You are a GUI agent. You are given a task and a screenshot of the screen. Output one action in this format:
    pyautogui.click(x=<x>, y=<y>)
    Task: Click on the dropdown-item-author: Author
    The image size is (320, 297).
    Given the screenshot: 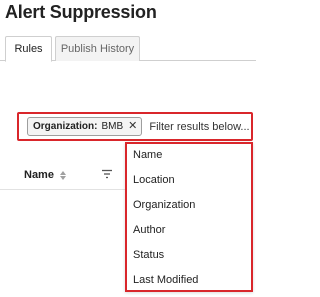 What is the action you would take?
    pyautogui.click(x=149, y=230)
    